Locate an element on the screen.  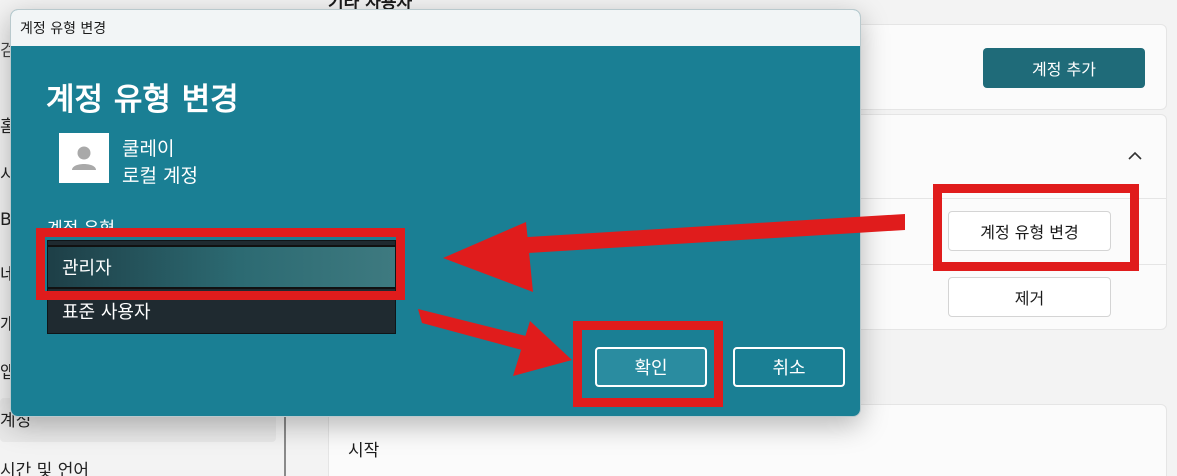
account-type-label: 계정 유형 is located at coordinates (81, 229).